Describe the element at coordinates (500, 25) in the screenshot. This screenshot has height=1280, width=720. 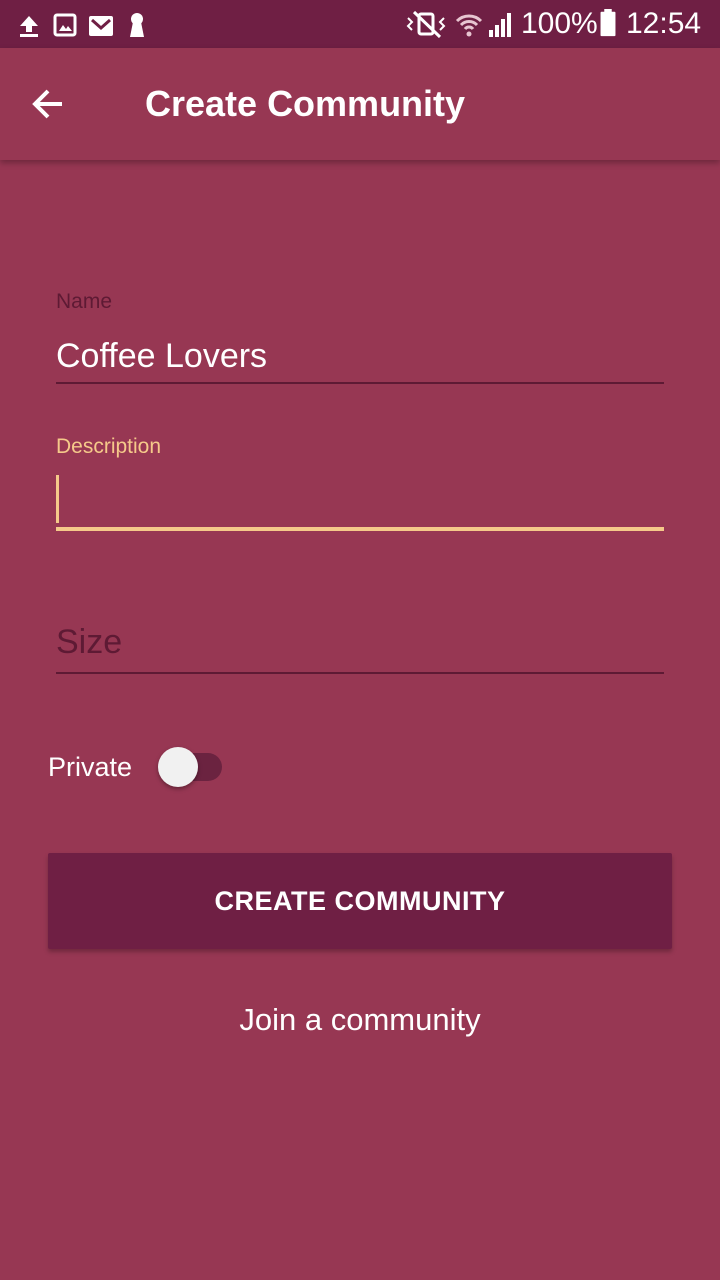
I see `signal-icon` at that location.